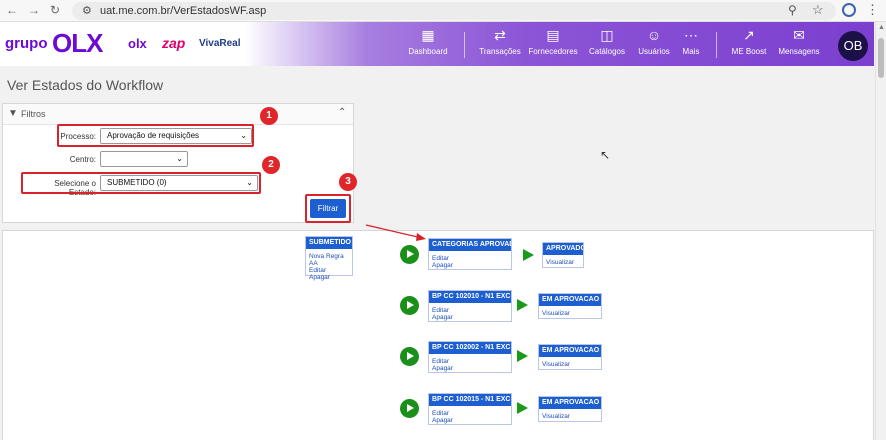 Image resolution: width=886 pixels, height=440 pixels. I want to click on annotation-arrow-line, so click(394, 231).